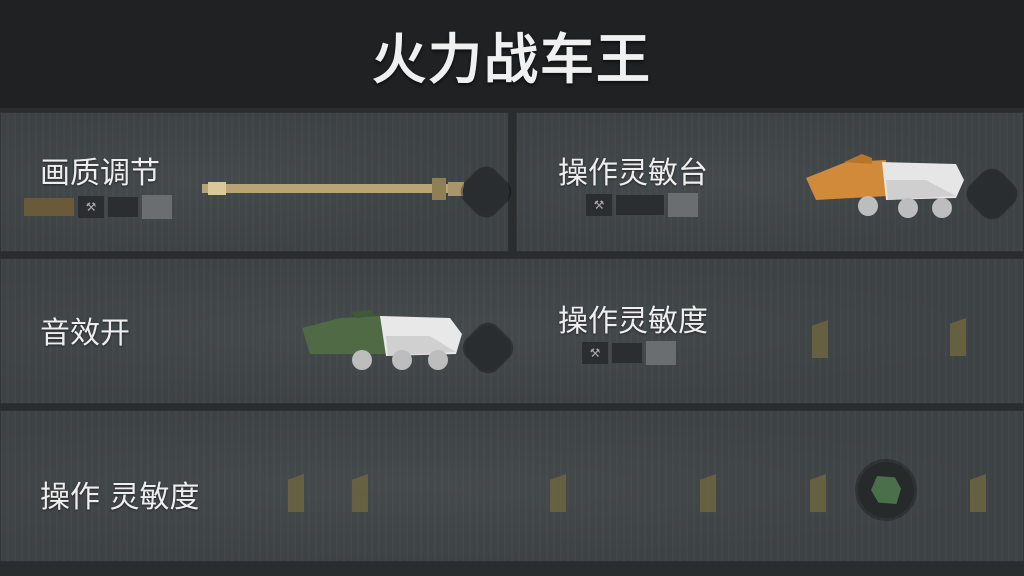 Image resolution: width=1024 pixels, height=576 pixels. What do you see at coordinates (683, 205) in the screenshot?
I see `sensitivity-top-mini-toggle` at bounding box center [683, 205].